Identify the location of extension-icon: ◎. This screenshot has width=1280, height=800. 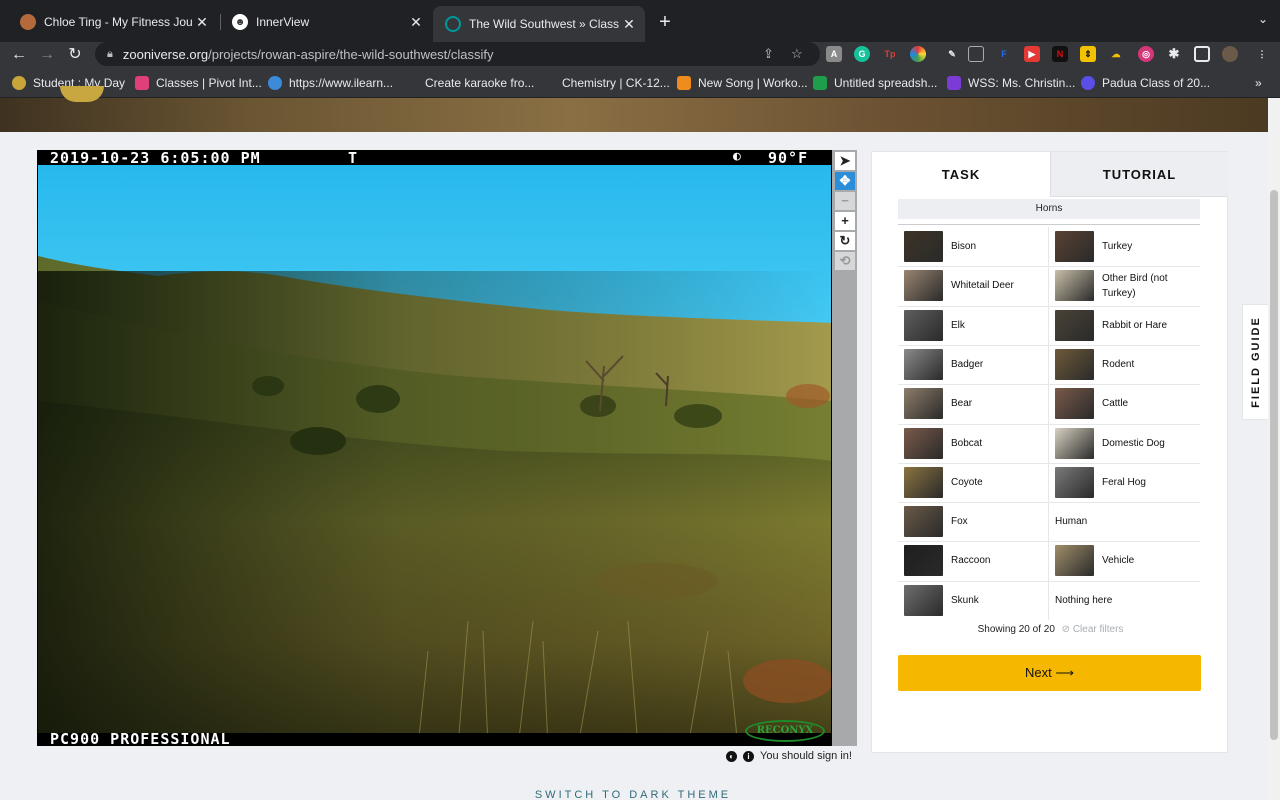
(1146, 54).